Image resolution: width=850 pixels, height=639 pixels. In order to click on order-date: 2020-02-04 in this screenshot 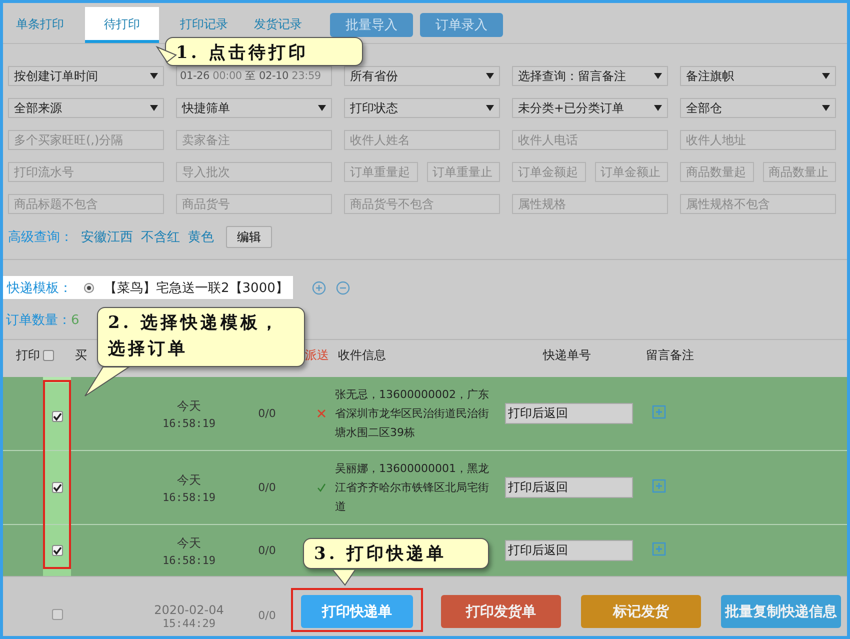, I will do `click(189, 610)`.